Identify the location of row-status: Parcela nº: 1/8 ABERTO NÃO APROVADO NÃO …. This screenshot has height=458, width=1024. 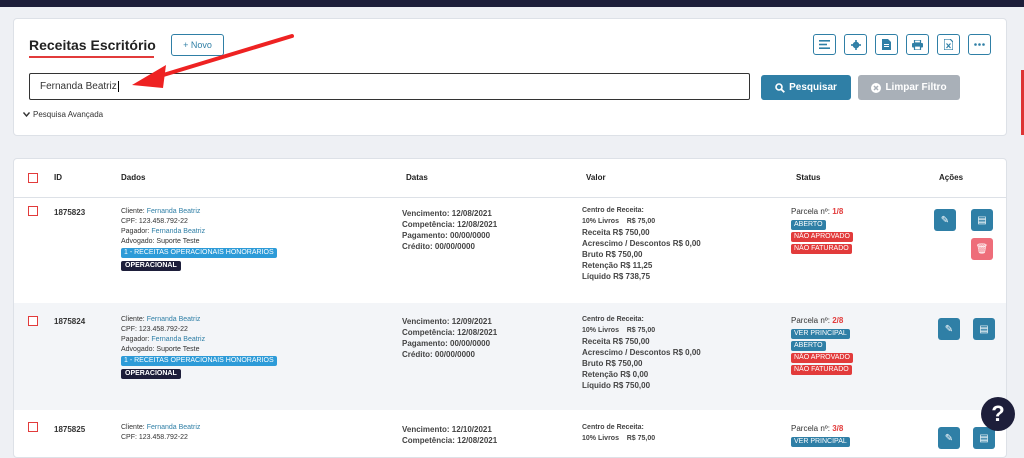
(822, 230).